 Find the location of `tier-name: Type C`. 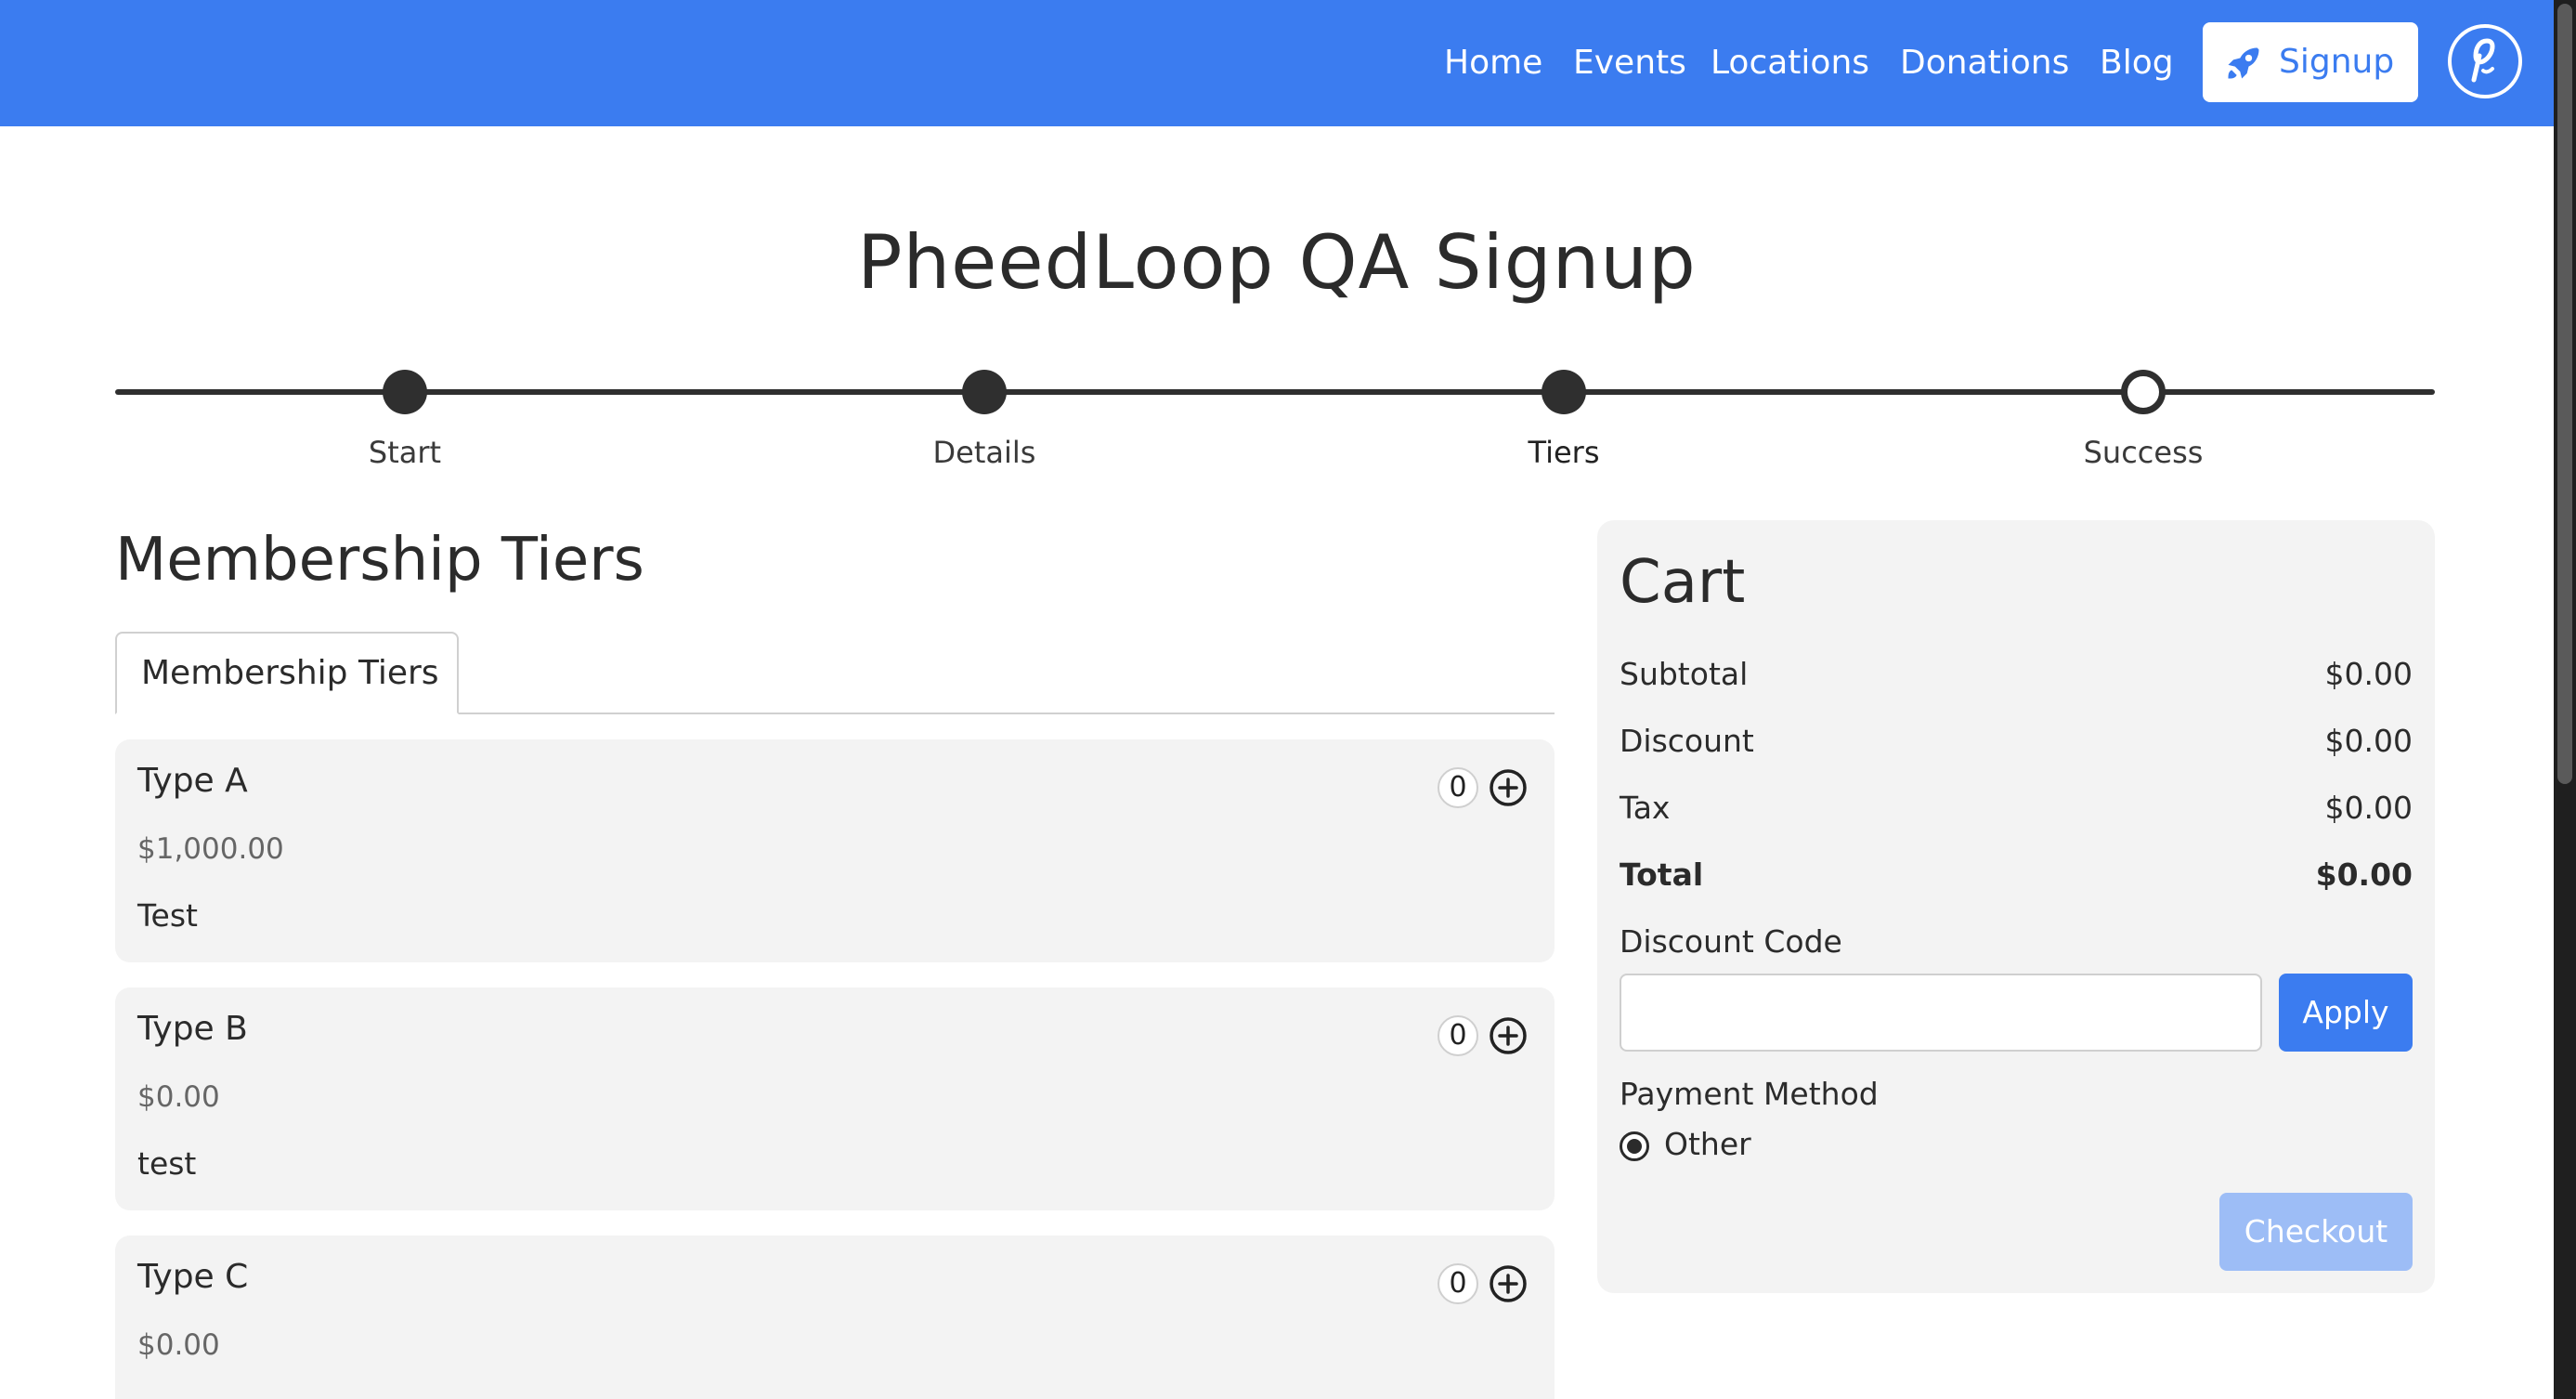

tier-name: Type C is located at coordinates (193, 1277).